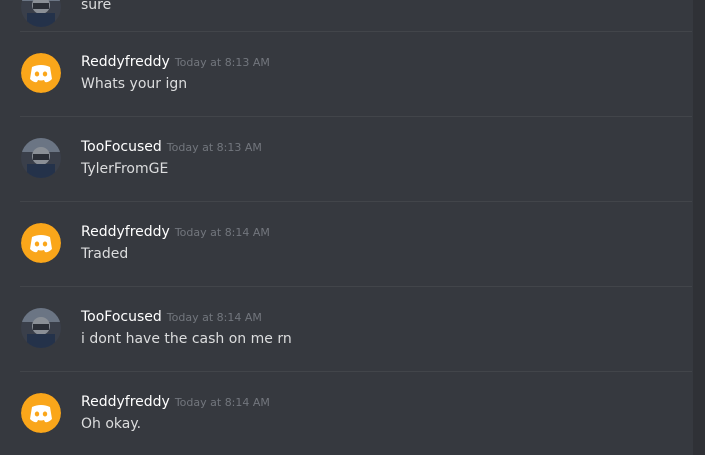  Describe the element at coordinates (699, 227) in the screenshot. I see `scrollbar` at that location.